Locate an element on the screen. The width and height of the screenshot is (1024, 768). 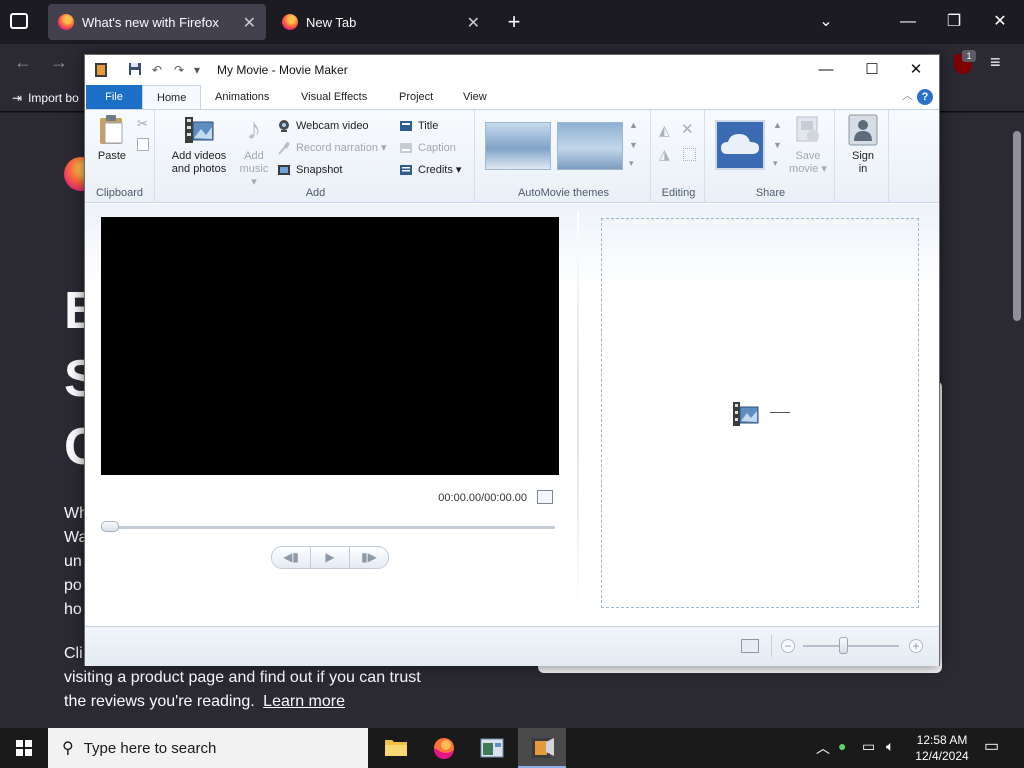
help-icon: ? is located at coordinates (925, 97).